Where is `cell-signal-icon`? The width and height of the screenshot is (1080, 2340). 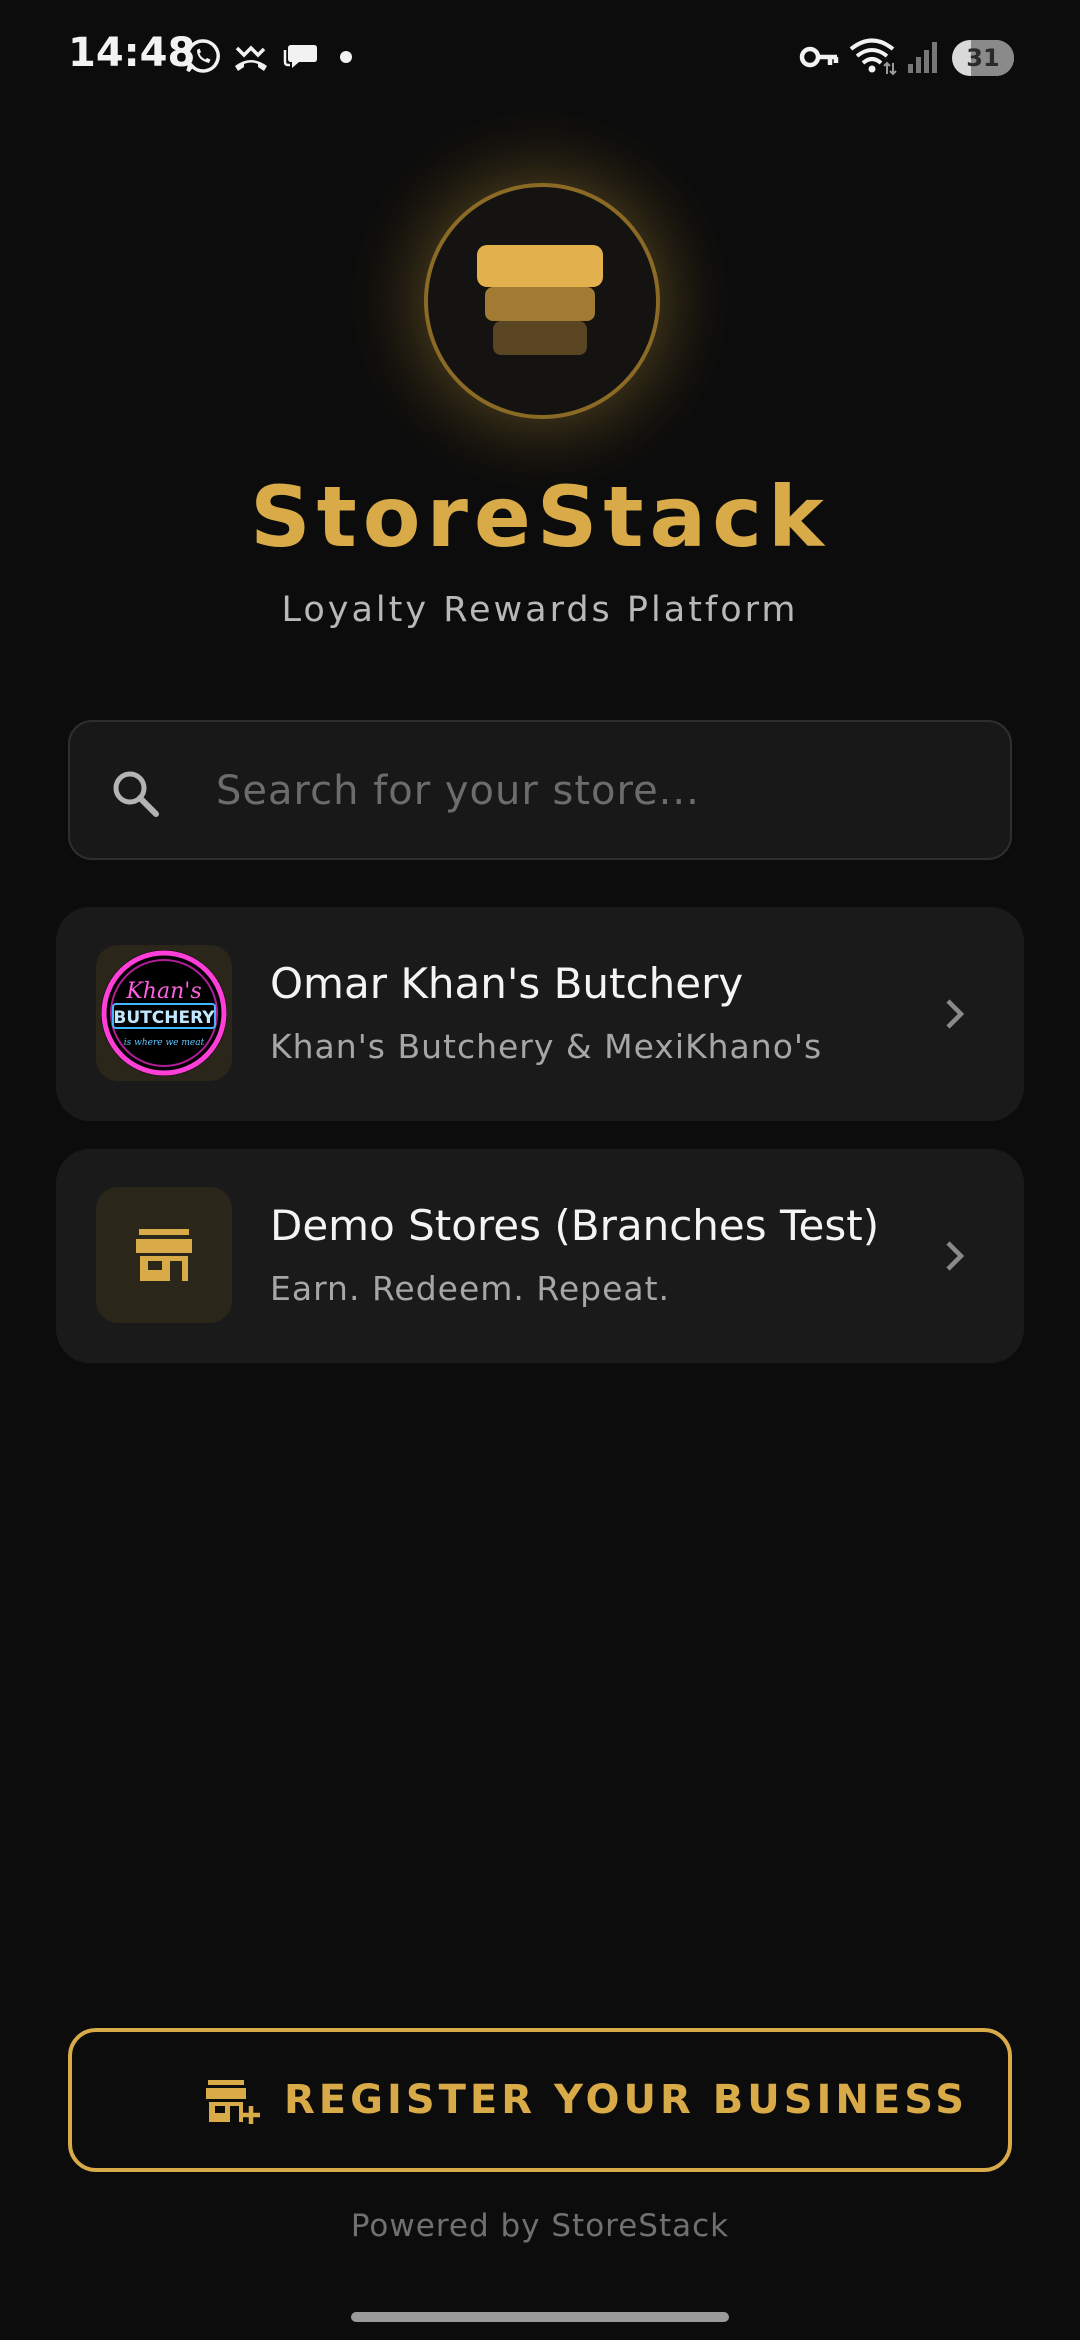
cell-signal-icon is located at coordinates (922, 57).